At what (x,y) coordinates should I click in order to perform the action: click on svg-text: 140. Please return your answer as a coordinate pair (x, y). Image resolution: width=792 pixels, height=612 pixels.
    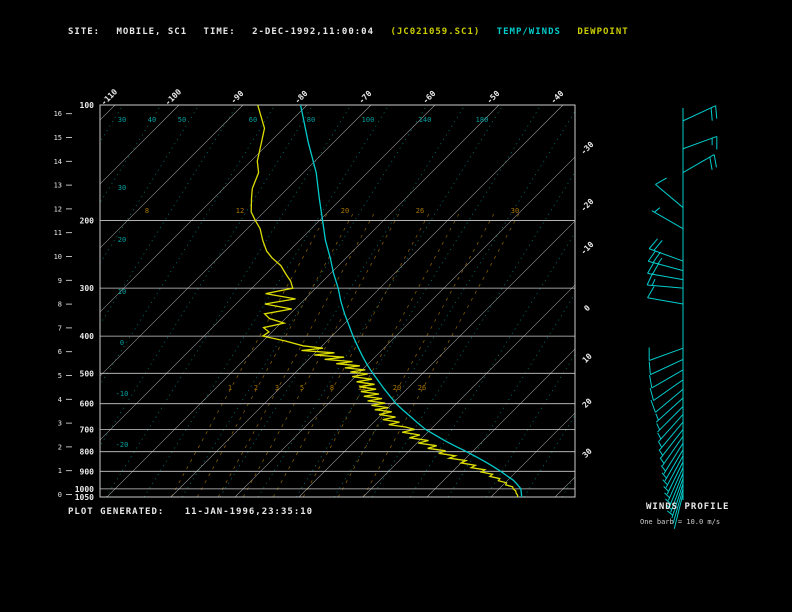
    Looking at the image, I should click on (425, 120).